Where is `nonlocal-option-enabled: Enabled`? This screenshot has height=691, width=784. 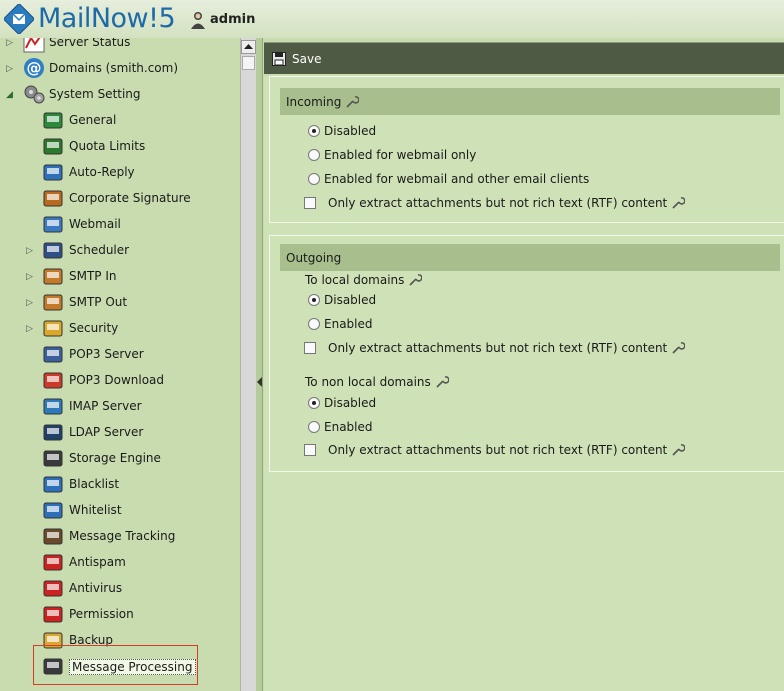
nonlocal-option-enabled: Enabled is located at coordinates (340, 427).